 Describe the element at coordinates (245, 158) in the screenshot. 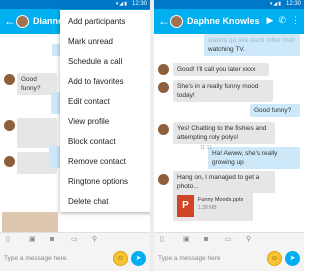

I see `message-text: Ha! Awww, she's really growing up` at that location.